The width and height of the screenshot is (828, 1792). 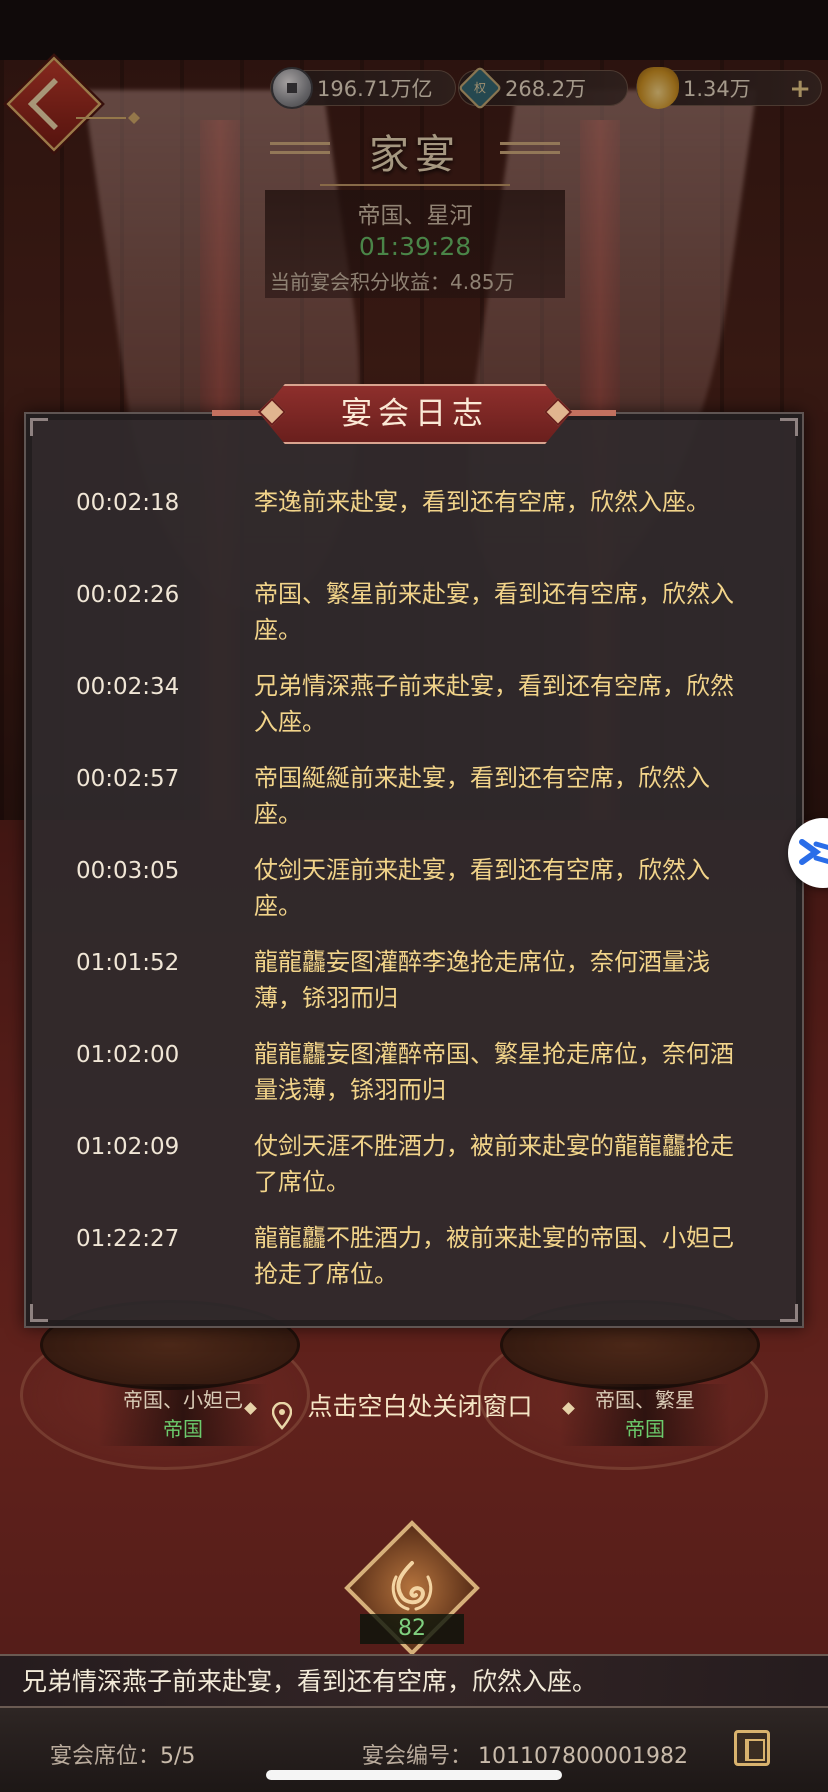 I want to click on log-entry: 00:02:34 兄弟情深燕子前来赴宴，看到还有空席，欣然入座。, so click(x=426, y=714).